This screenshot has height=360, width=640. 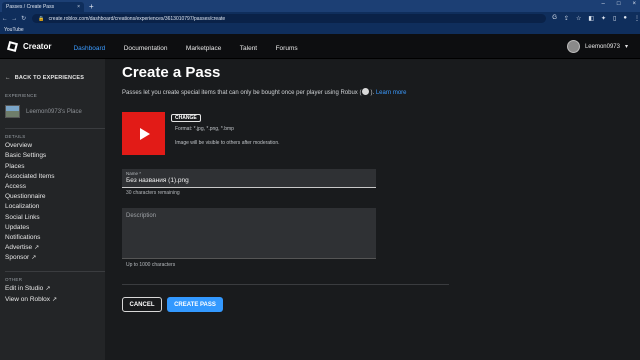 I want to click on sidebar-item-label: Edit in Studio, so click(x=24, y=289).